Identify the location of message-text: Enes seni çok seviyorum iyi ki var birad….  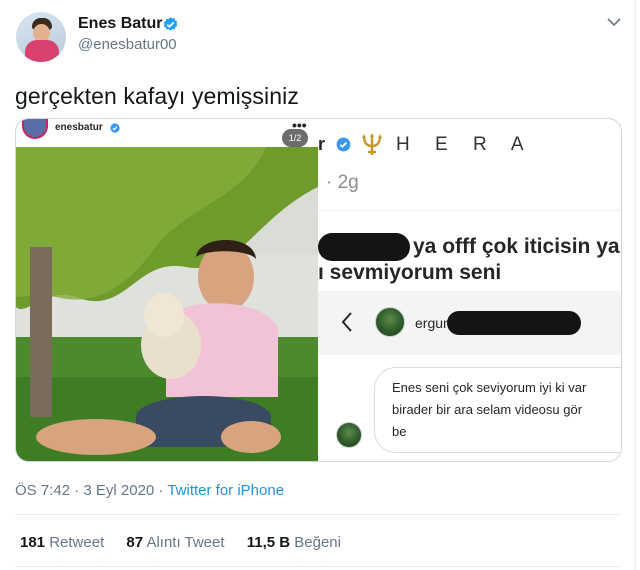
(489, 409).